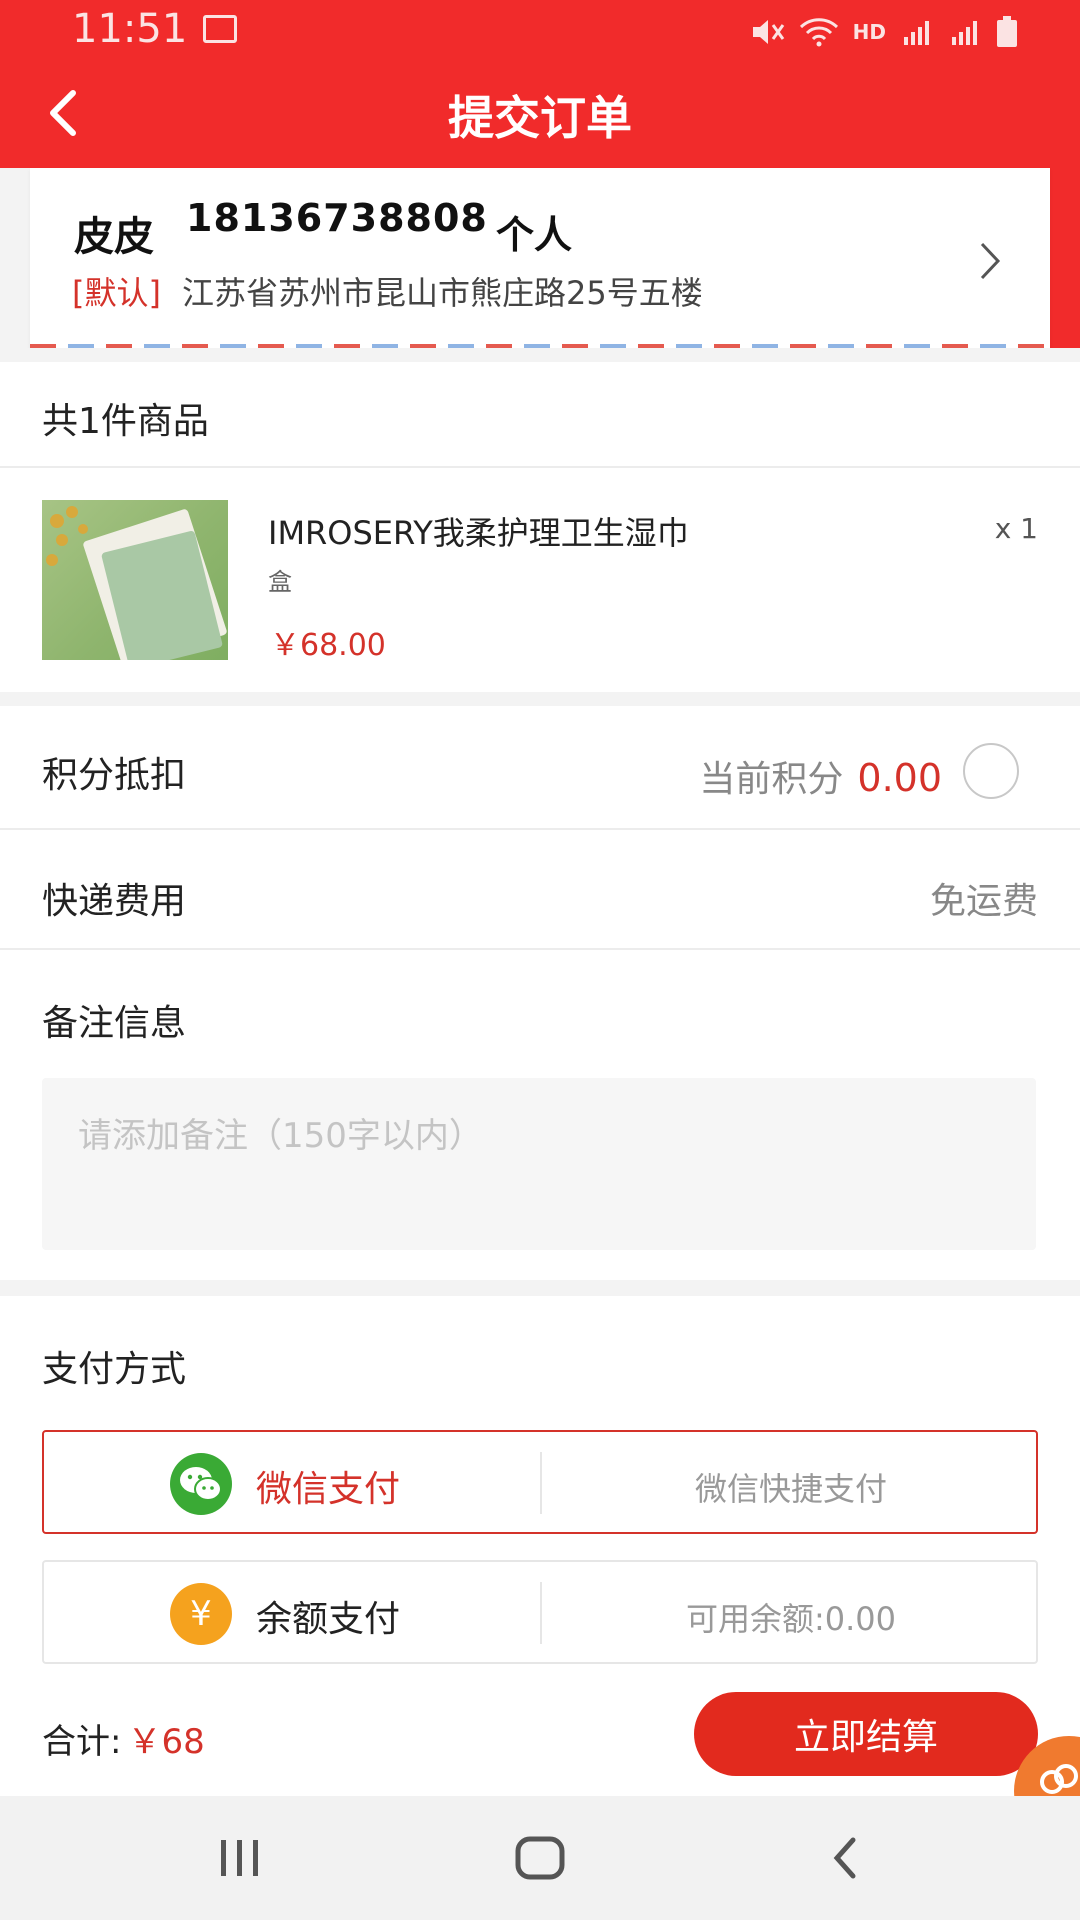 The height and width of the screenshot is (1920, 1080). What do you see at coordinates (114, 1023) in the screenshot?
I see `remark-label: 备注信息` at bounding box center [114, 1023].